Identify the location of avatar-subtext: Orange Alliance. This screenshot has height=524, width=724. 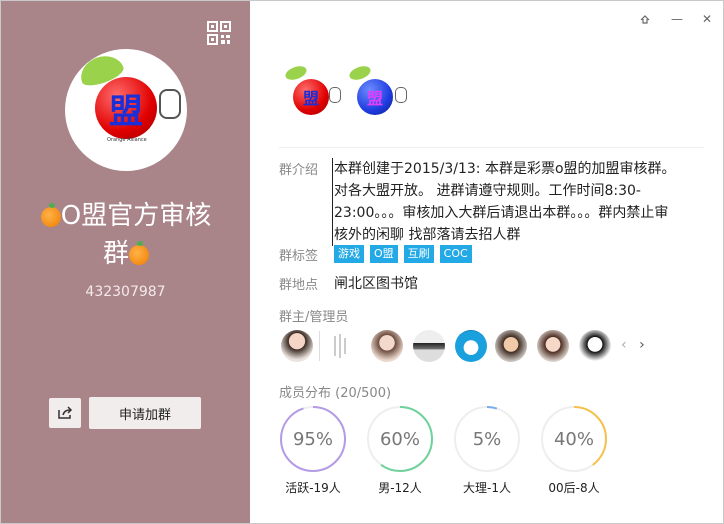
(127, 140).